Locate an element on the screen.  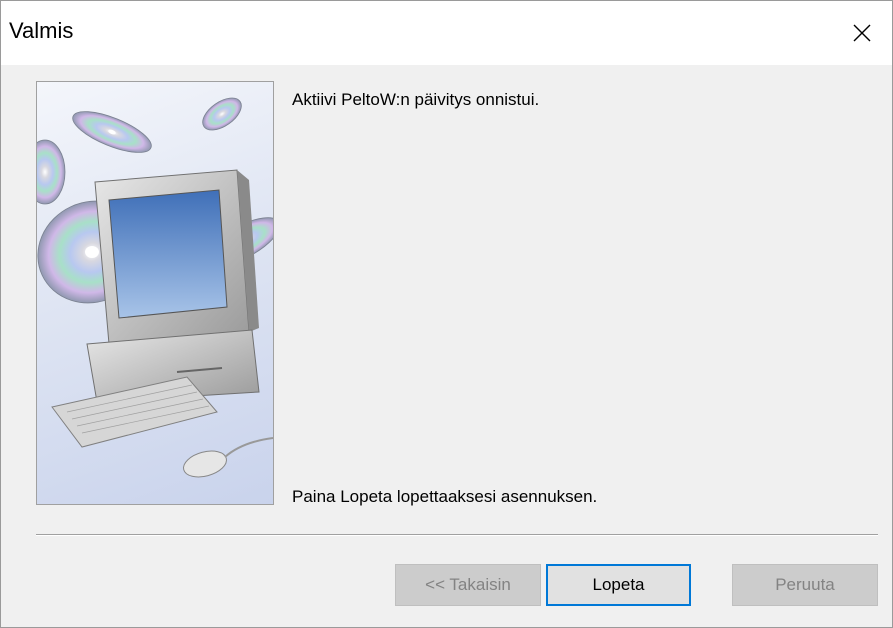
title-bar: Valmis is located at coordinates (446, 33).